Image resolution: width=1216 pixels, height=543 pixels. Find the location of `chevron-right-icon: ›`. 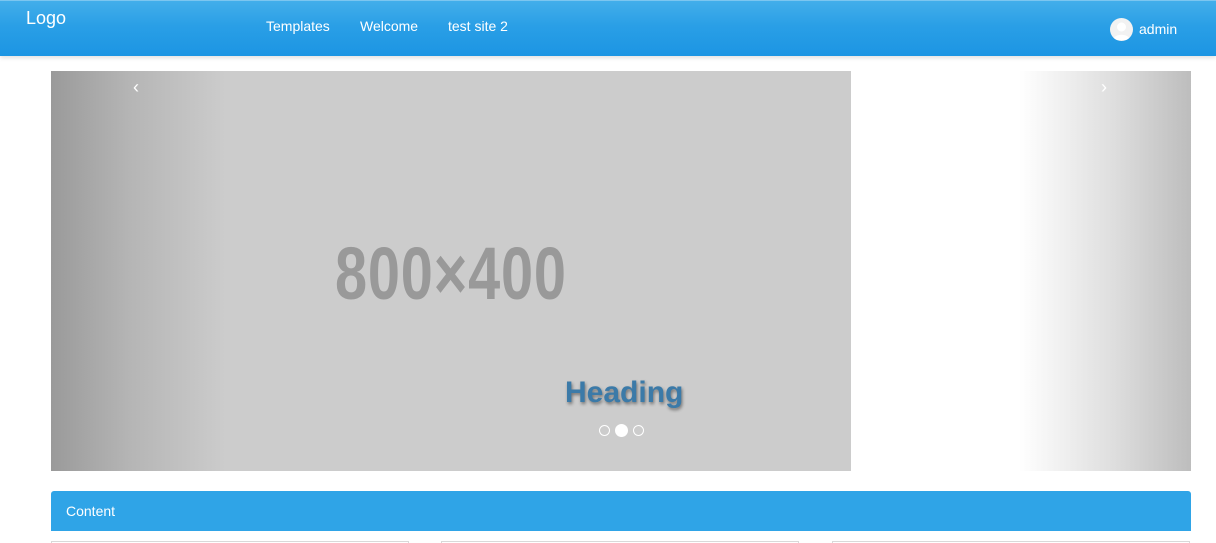

chevron-right-icon: › is located at coordinates (1104, 87).